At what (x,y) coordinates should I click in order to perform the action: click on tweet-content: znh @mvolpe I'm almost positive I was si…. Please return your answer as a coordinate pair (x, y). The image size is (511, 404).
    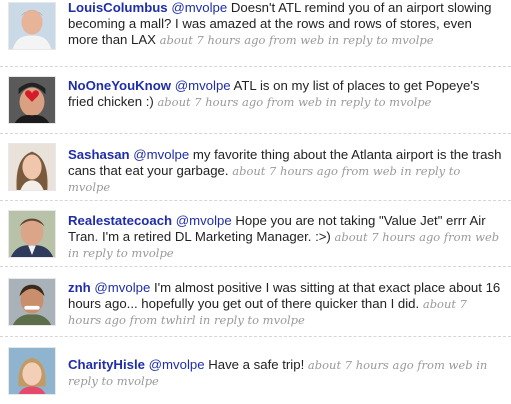
    Looking at the image, I should click on (285, 304).